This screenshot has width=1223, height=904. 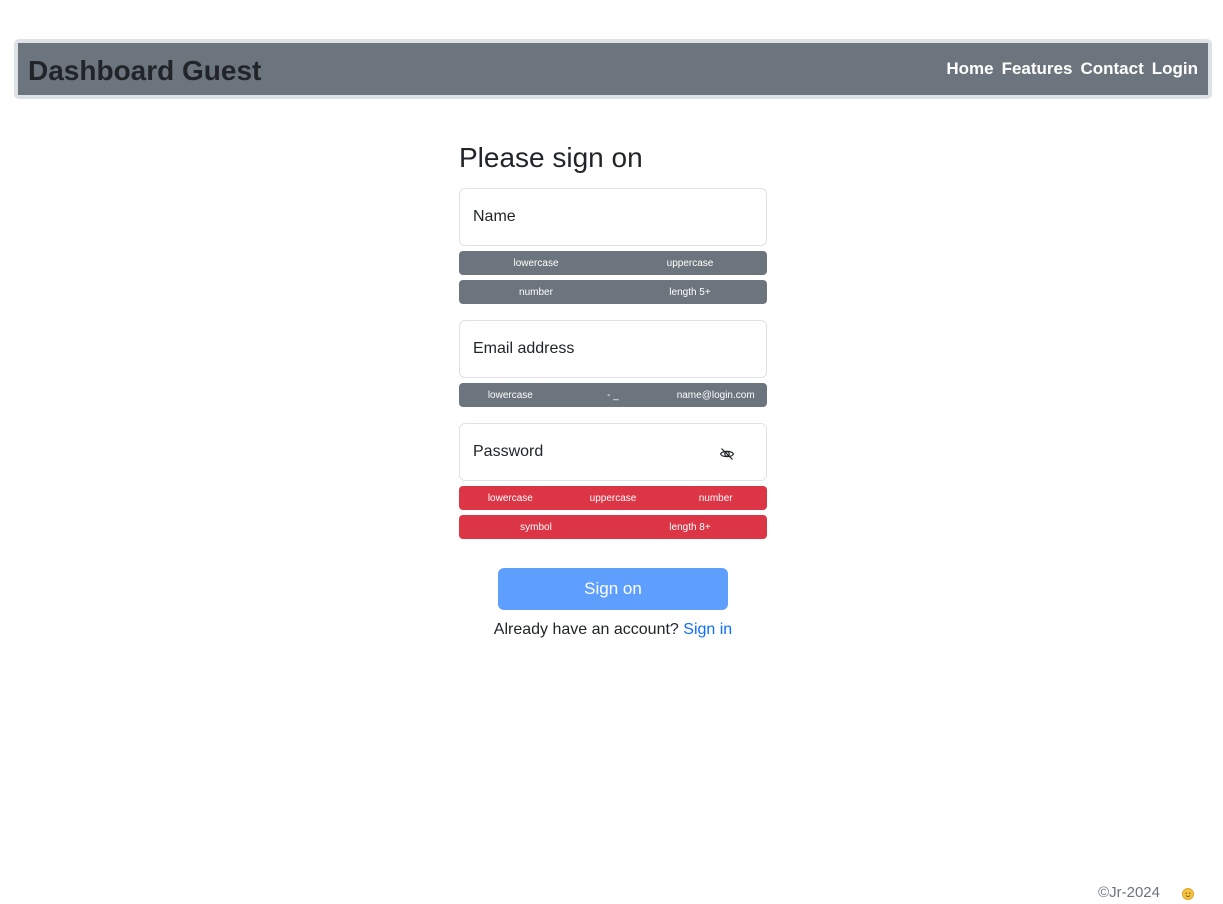 I want to click on rule-length: length 5+, so click(x=690, y=292).